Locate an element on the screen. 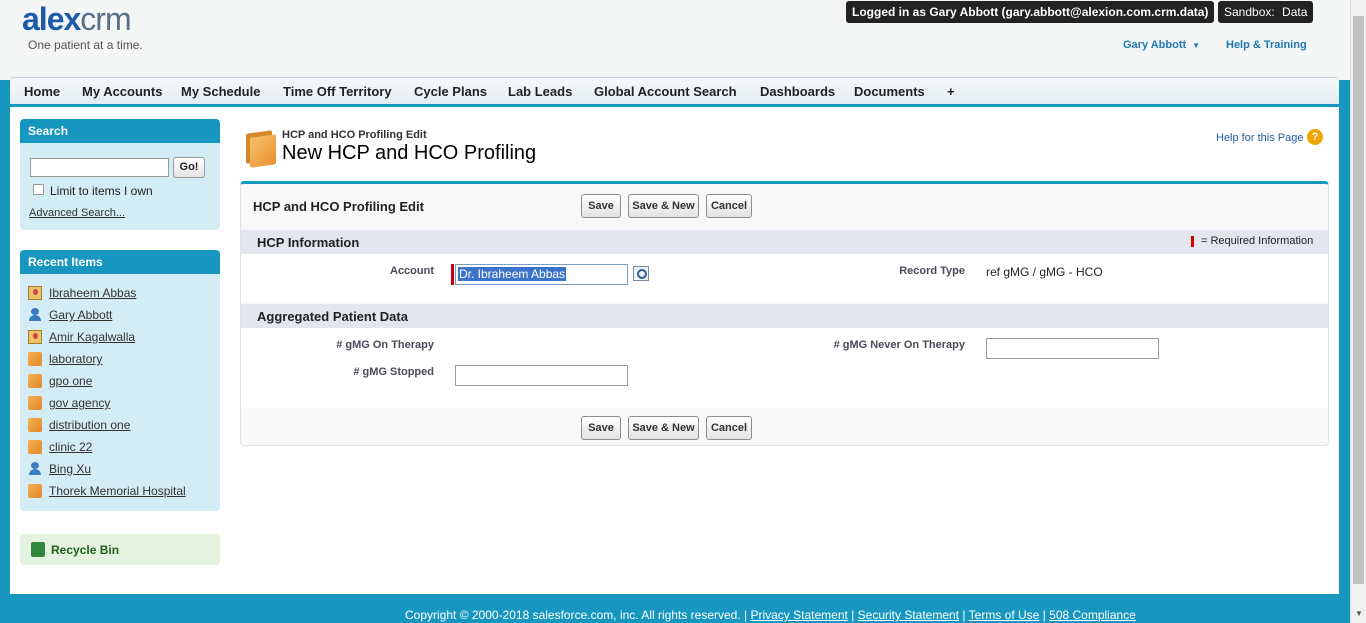  chevron-down-icon: ▼ is located at coordinates (1196, 45).